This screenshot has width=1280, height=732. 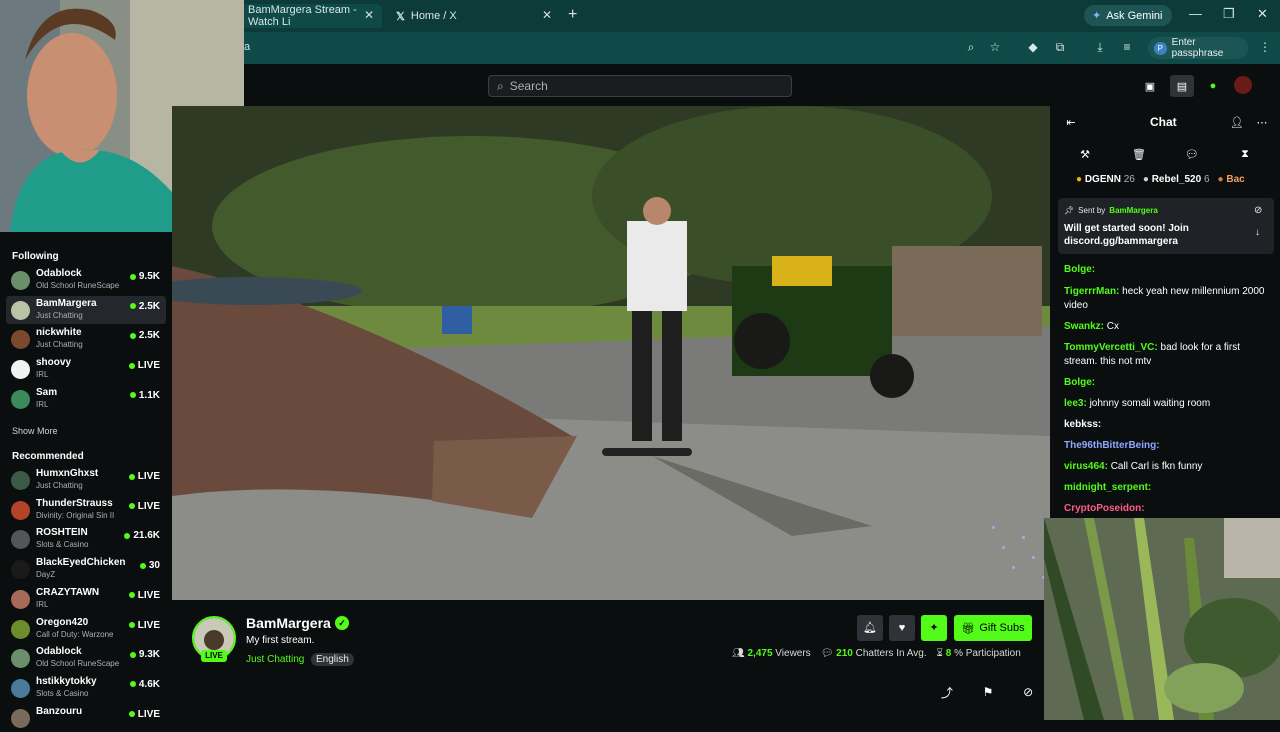 I want to click on leader-1: ● DGENN 26, so click(x=1105, y=179).